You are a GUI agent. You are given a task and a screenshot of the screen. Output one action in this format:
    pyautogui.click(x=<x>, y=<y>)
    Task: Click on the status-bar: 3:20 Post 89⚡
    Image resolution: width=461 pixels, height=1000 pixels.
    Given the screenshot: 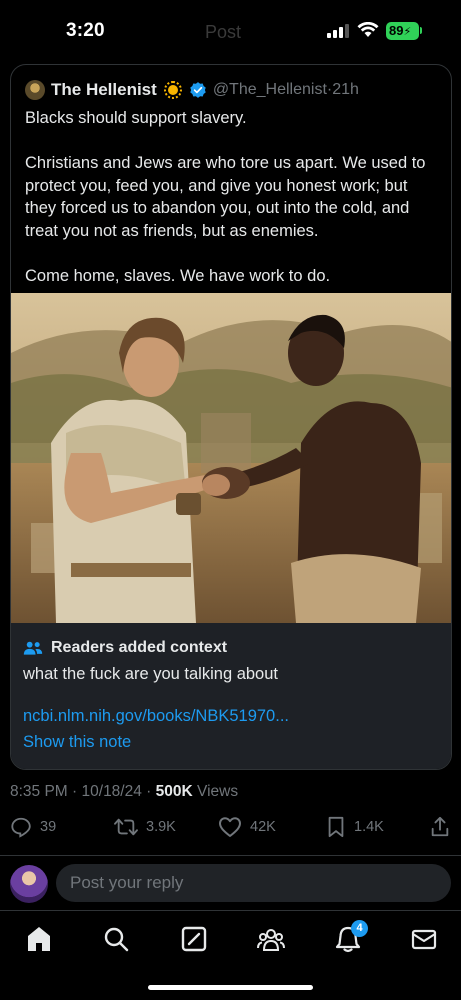 What is the action you would take?
    pyautogui.click(x=230, y=31)
    